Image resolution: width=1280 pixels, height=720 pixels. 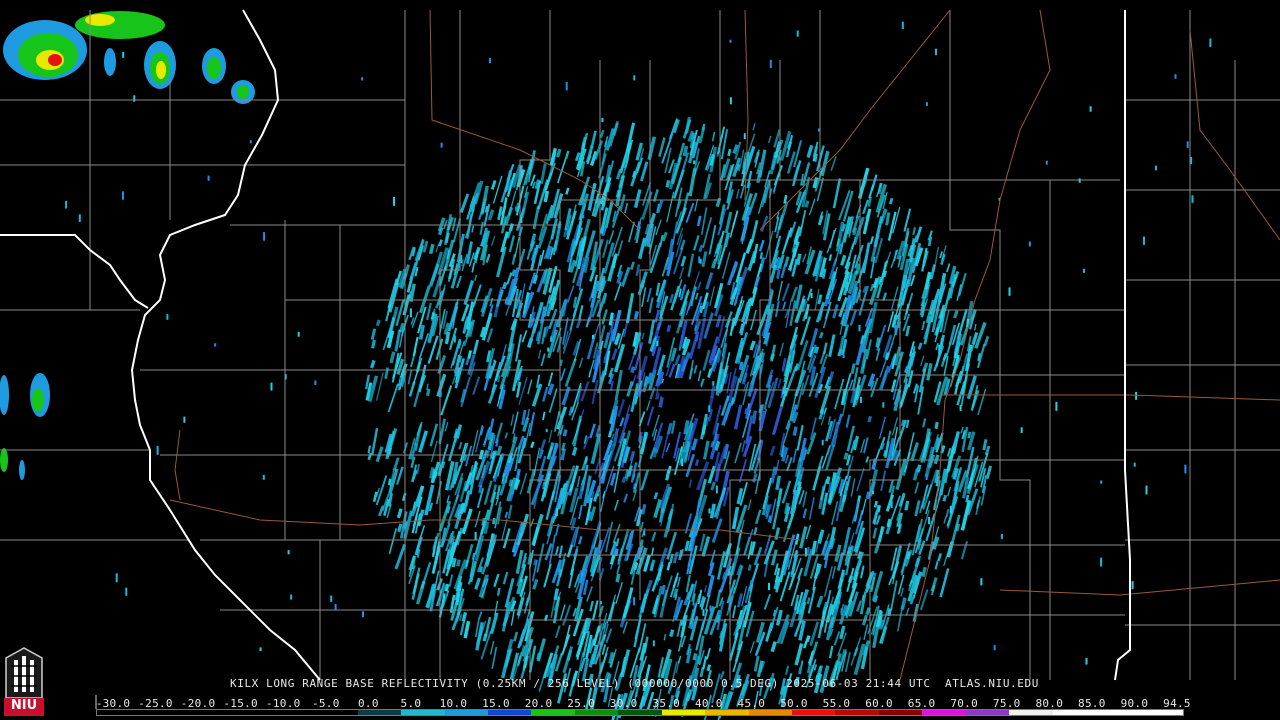 What do you see at coordinates (640, 712) in the screenshot?
I see `reflectivity-color-scale` at bounding box center [640, 712].